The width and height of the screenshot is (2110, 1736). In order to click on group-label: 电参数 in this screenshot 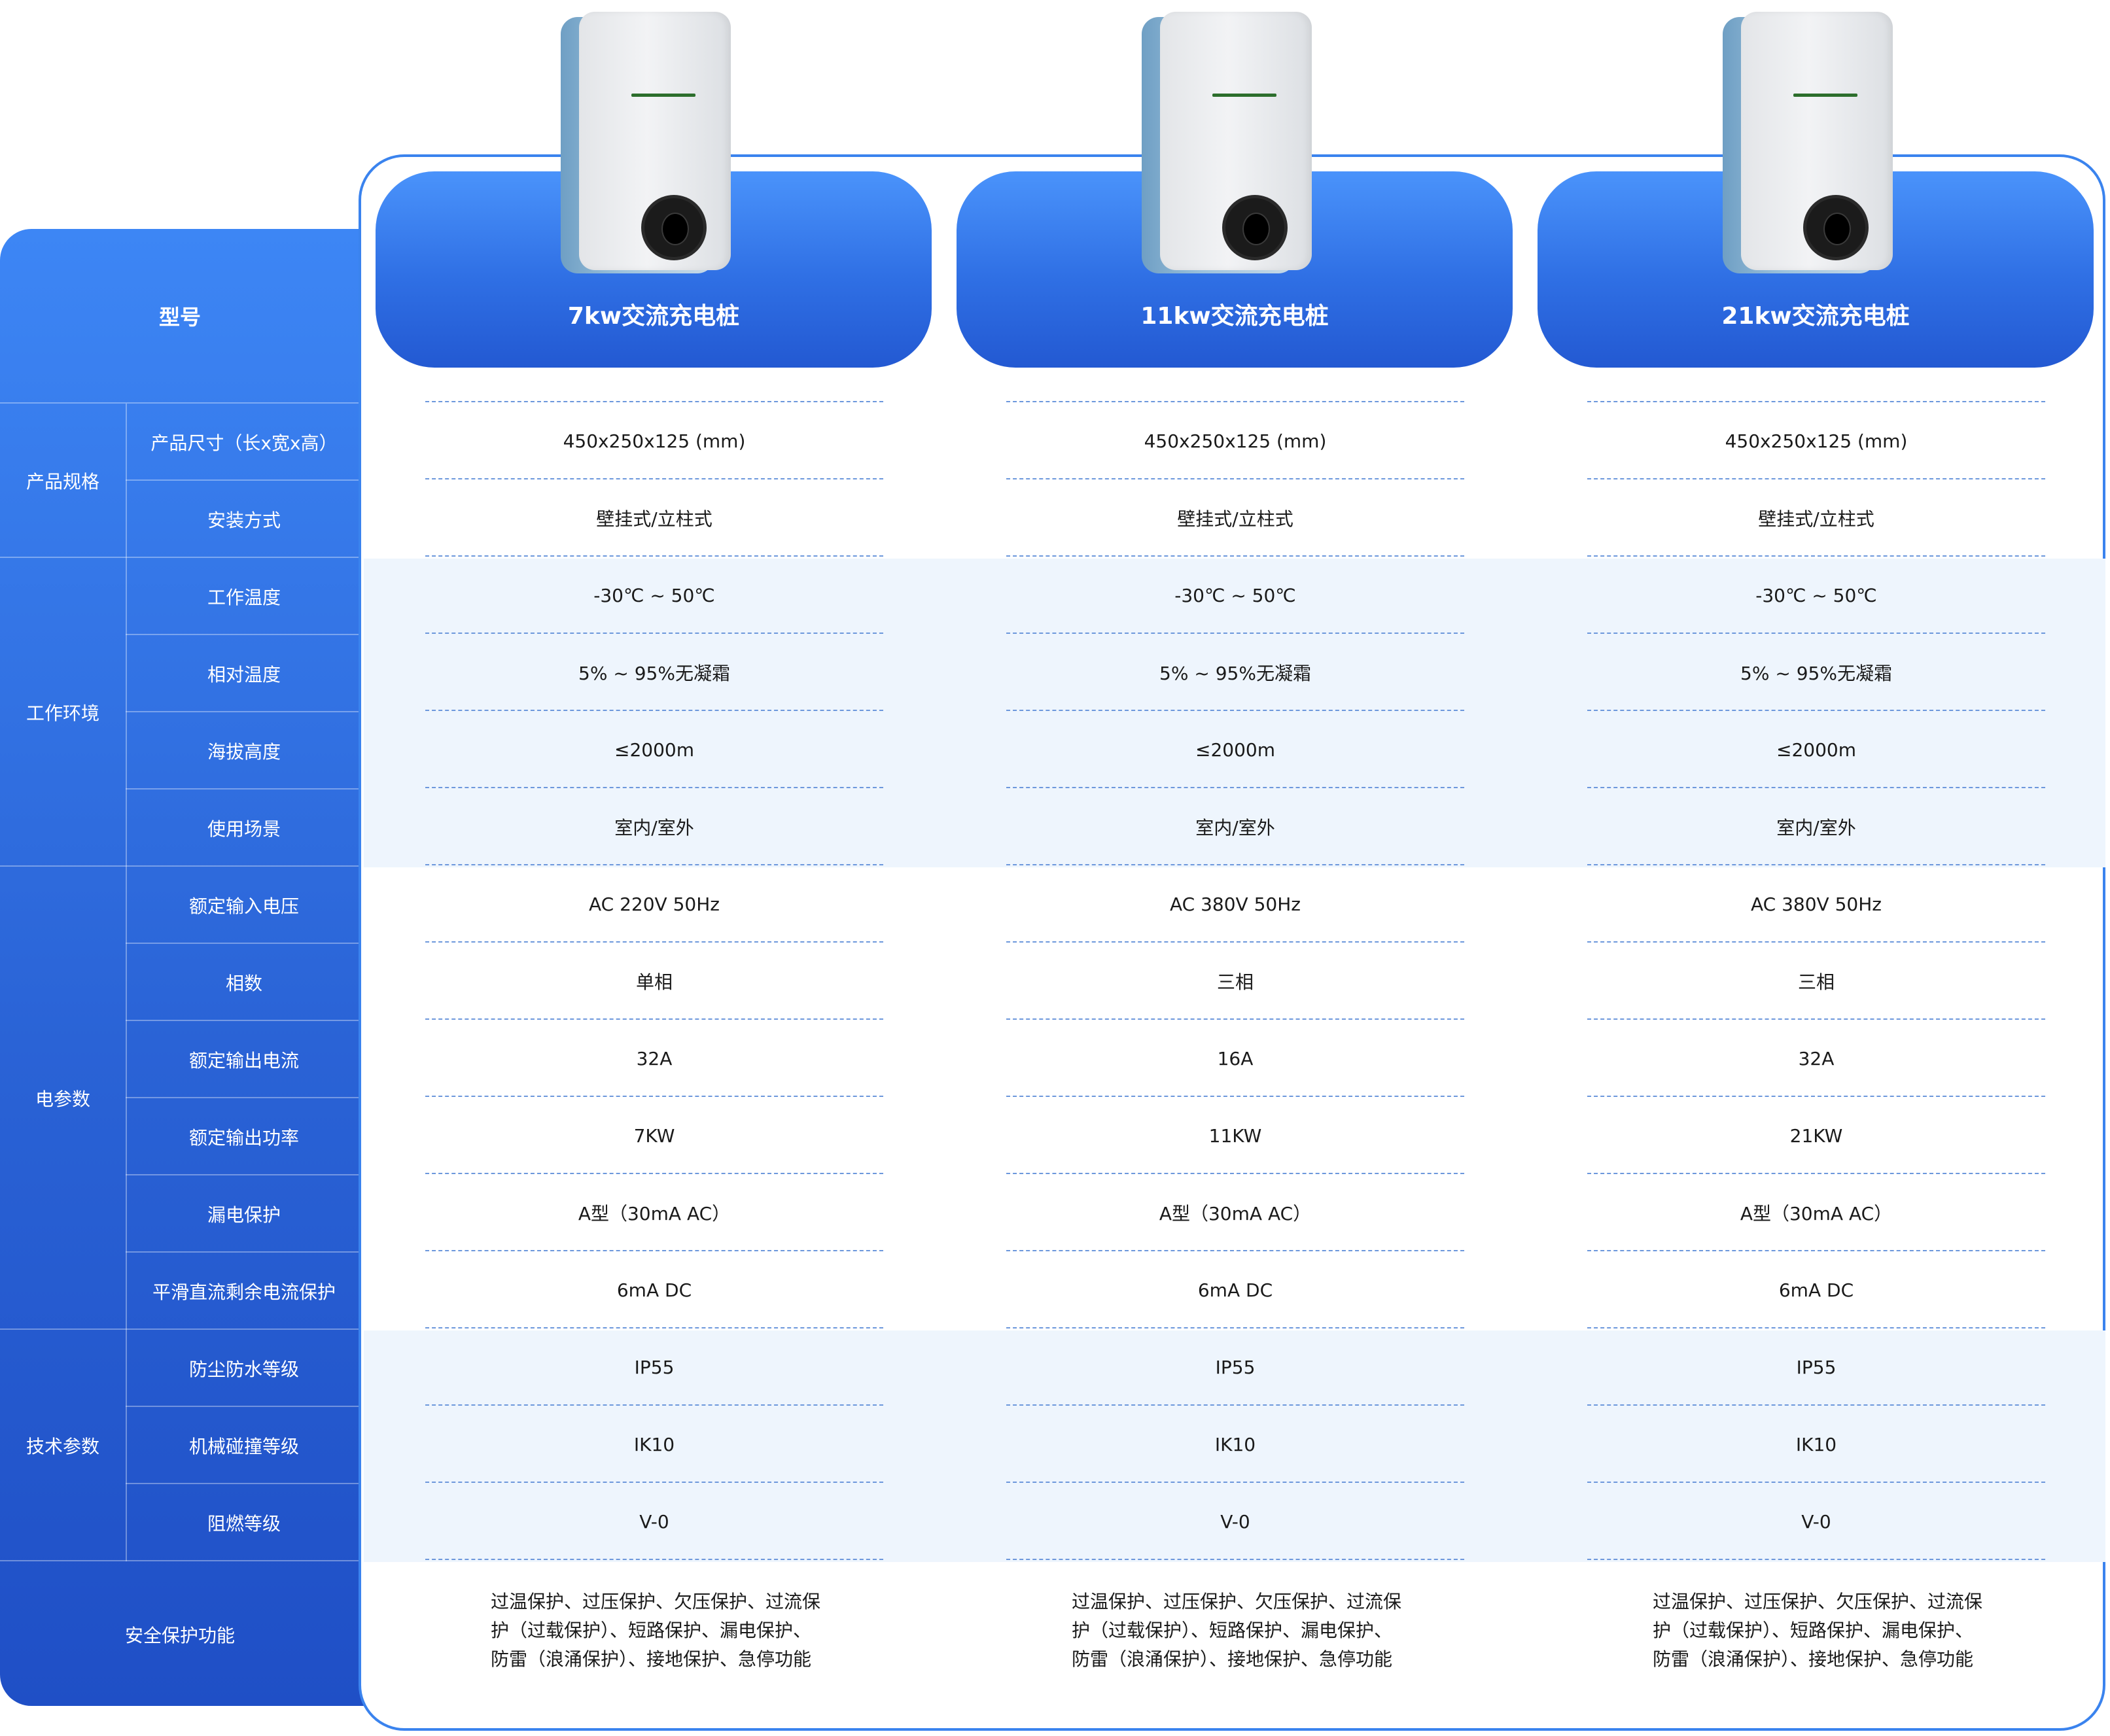, I will do `click(63, 1097)`.